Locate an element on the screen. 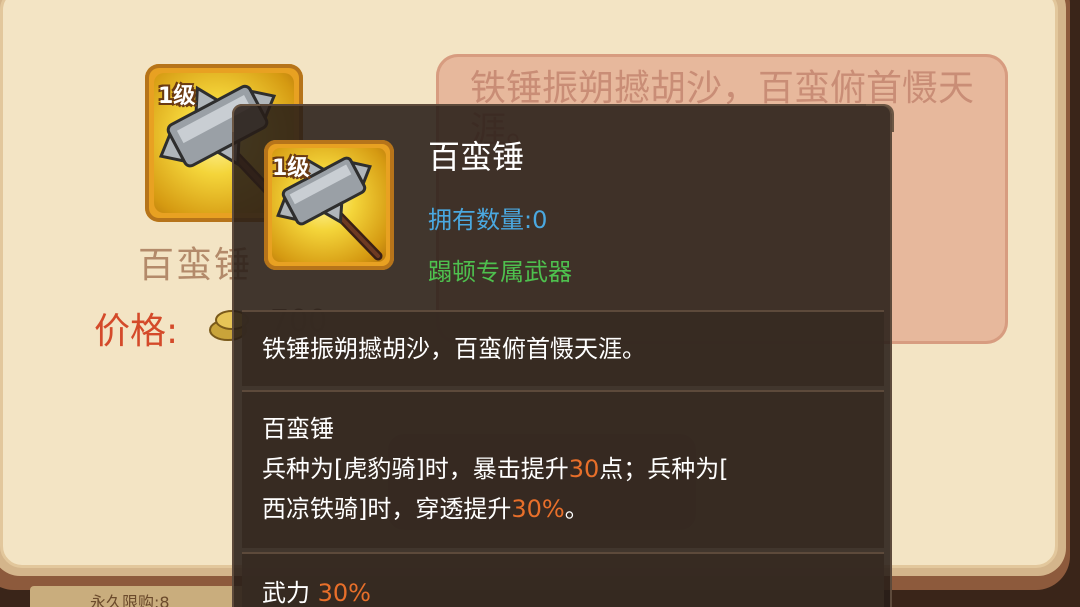  effect-line-2: 西凉铁骑]时，穿透提升30%。 is located at coordinates (425, 509).